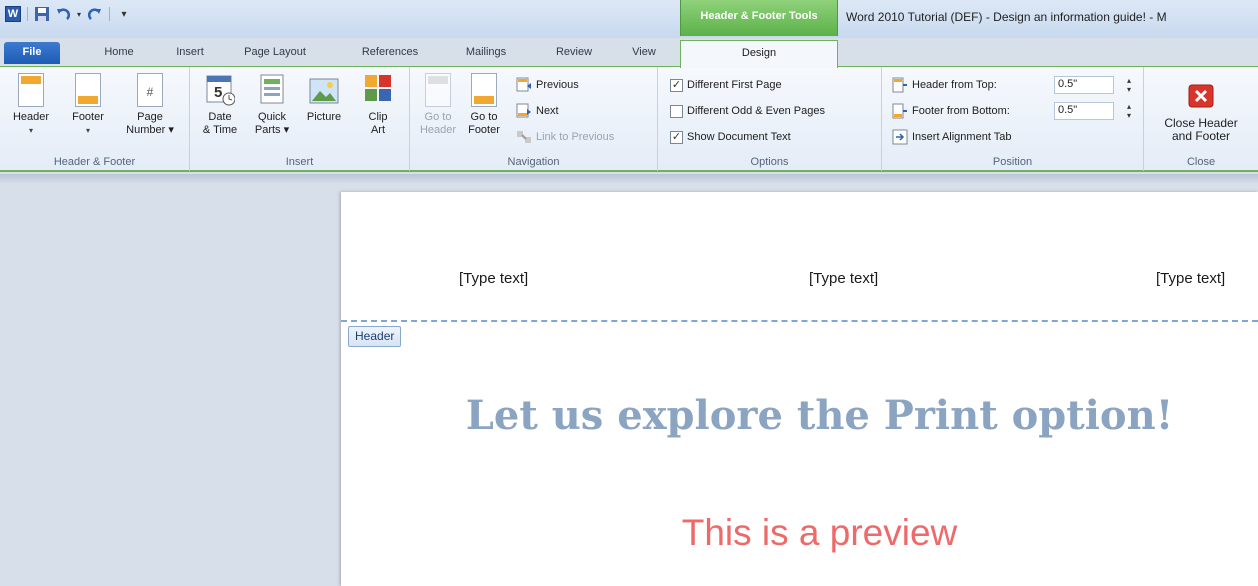 This screenshot has height=586, width=1258. What do you see at coordinates (375, 336) in the screenshot?
I see `header-tag: Header` at bounding box center [375, 336].